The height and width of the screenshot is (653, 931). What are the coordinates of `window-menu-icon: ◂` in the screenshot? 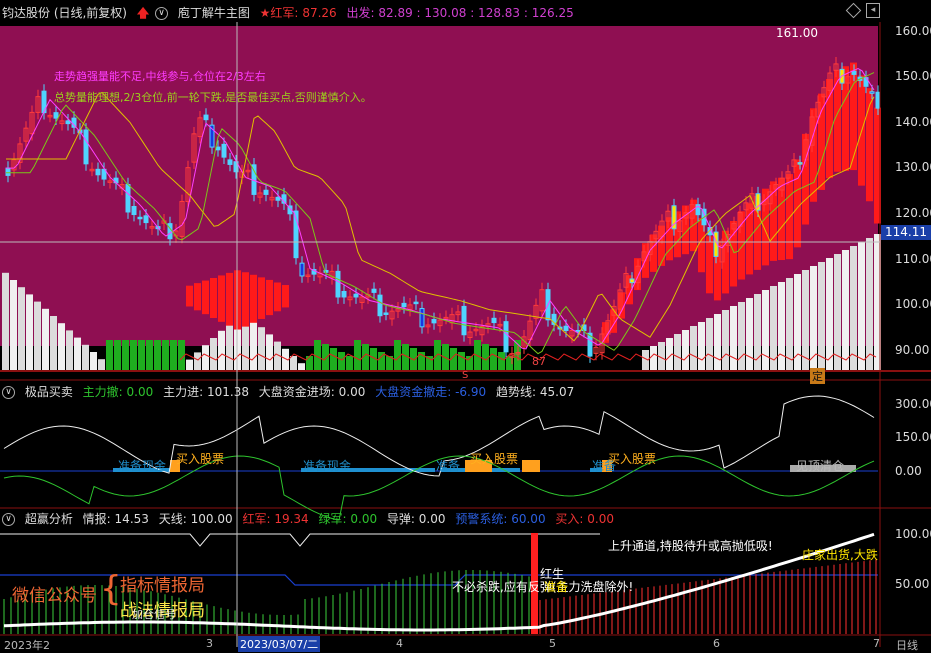 It's located at (873, 10).